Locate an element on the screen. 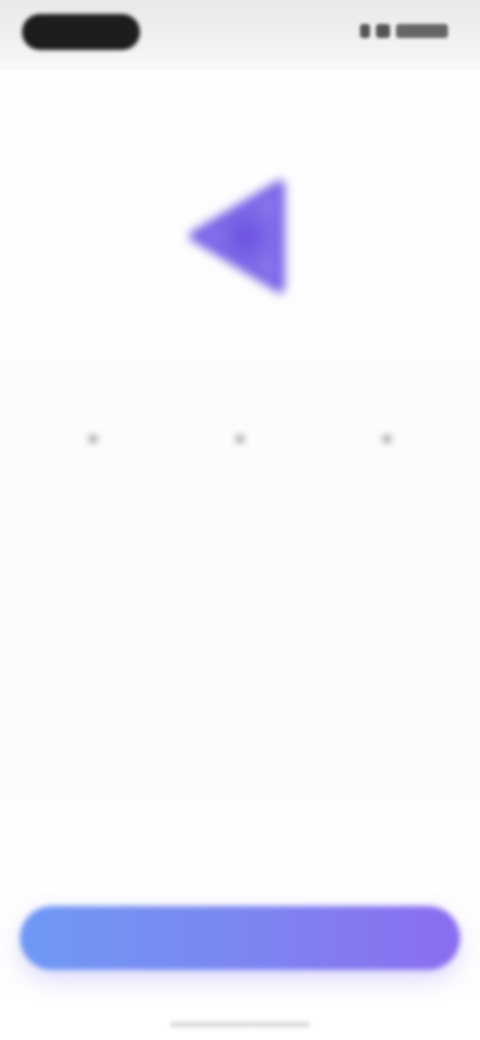 This screenshot has width=480, height=1040. system-icons is located at coordinates (404, 31).